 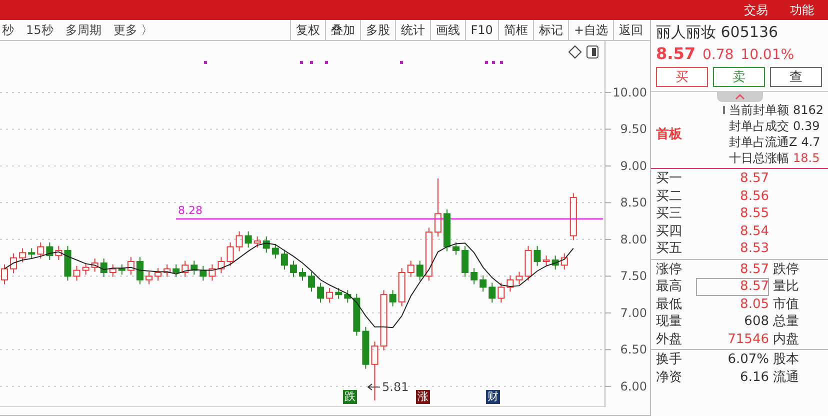 I want to click on bid-price: 8.55, so click(x=754, y=213).